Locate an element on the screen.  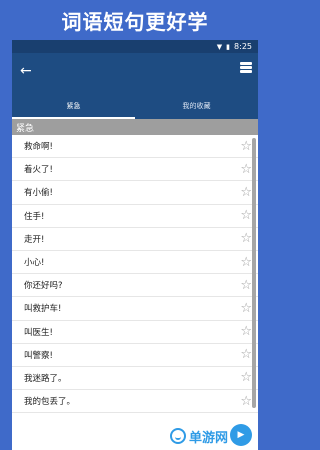
section-header: 紧急 is located at coordinates (135, 127).